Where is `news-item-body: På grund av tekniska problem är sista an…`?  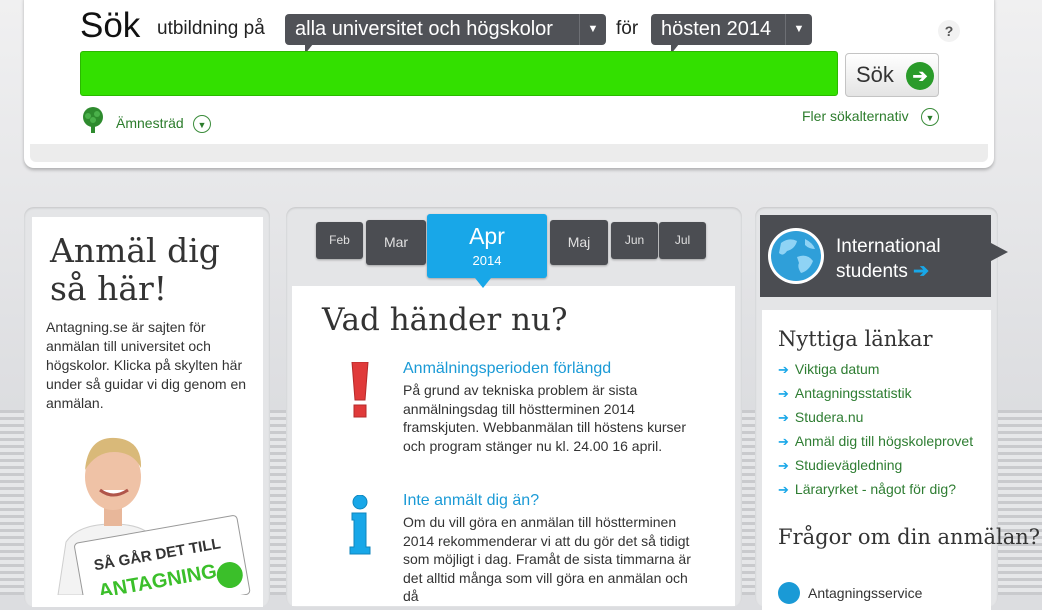
news-item-body: På grund av tekniska problem är sista an… is located at coordinates (544, 418).